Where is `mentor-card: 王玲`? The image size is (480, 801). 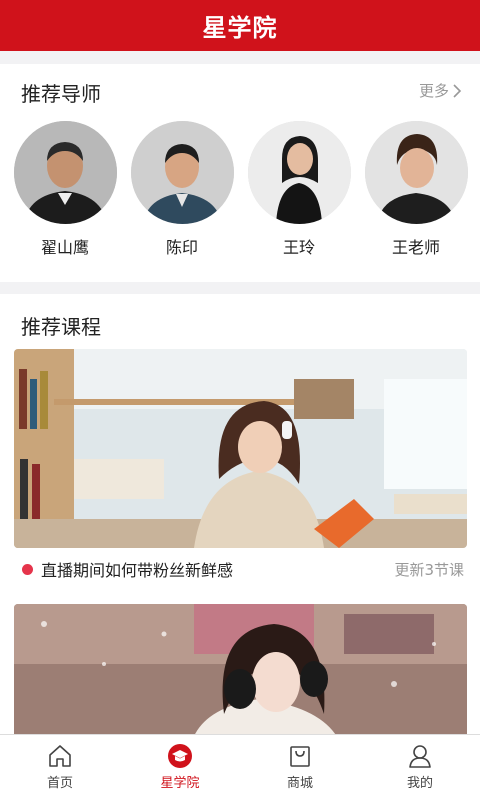
mentor-card: 王玲 is located at coordinates (299, 189).